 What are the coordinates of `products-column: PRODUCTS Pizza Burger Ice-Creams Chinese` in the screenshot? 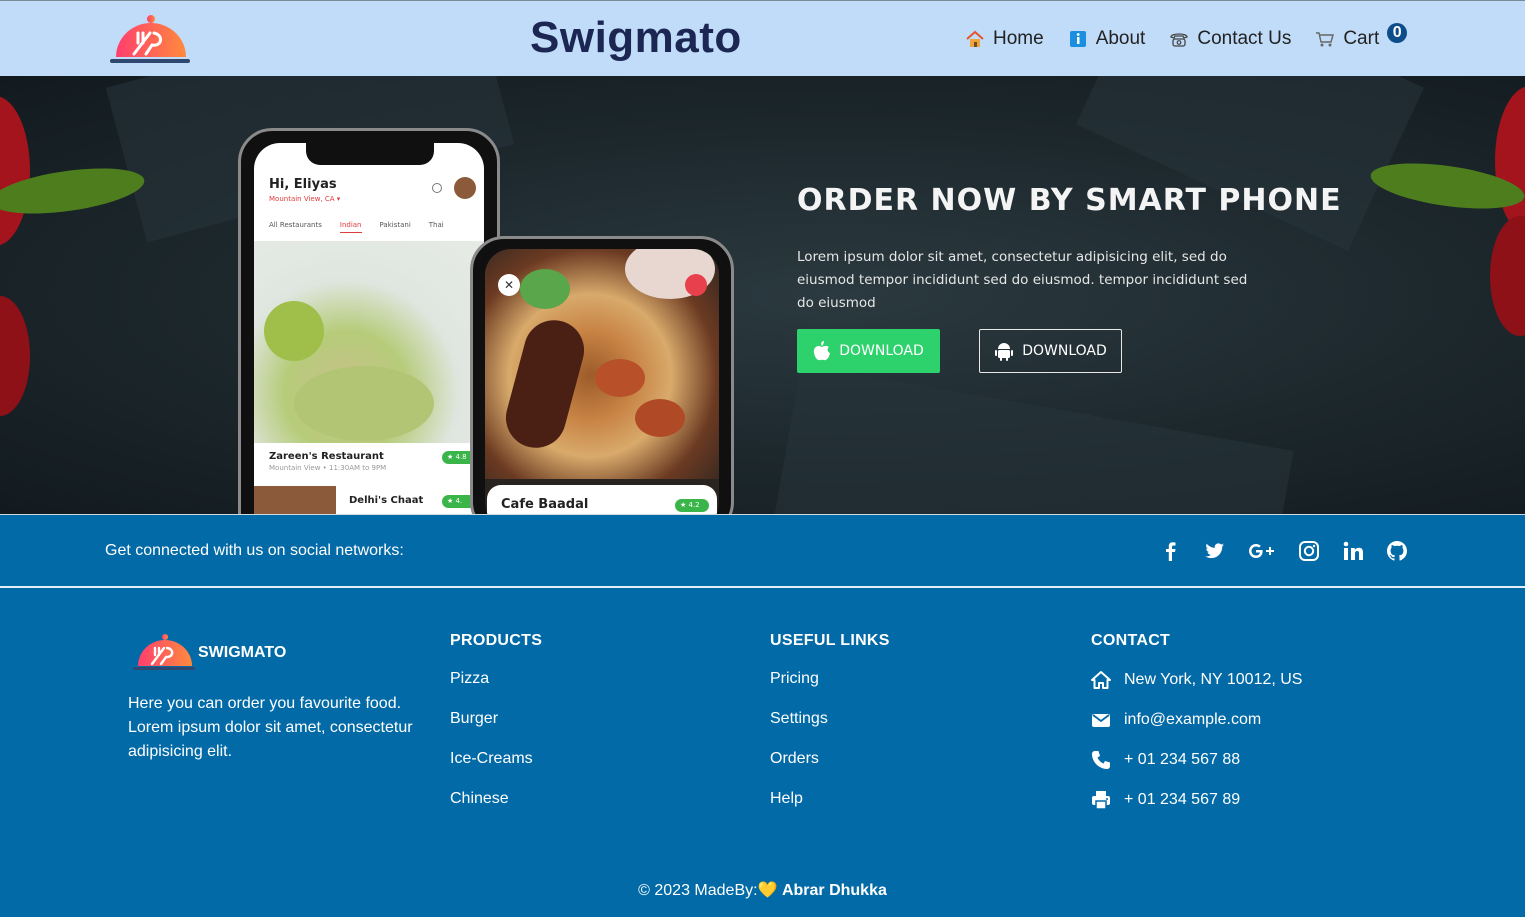 It's located at (496, 721).